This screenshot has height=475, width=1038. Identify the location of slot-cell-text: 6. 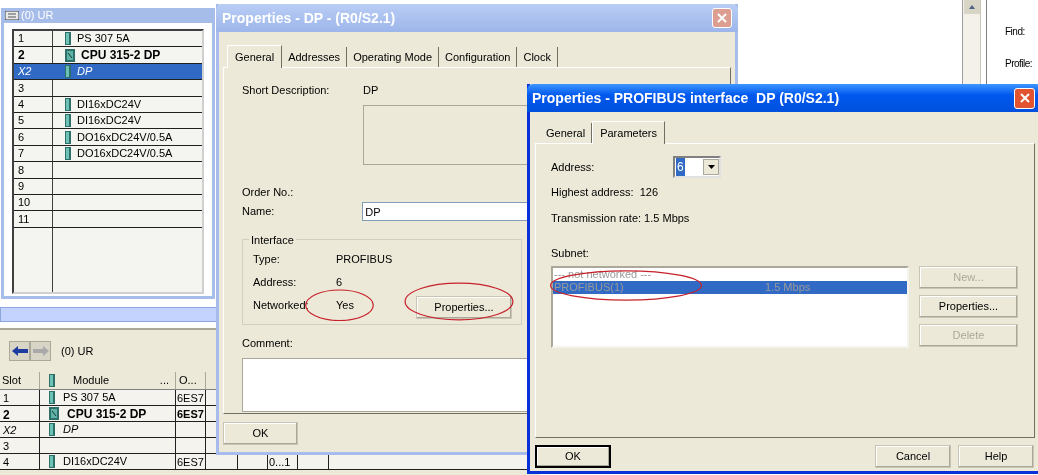
(21, 137).